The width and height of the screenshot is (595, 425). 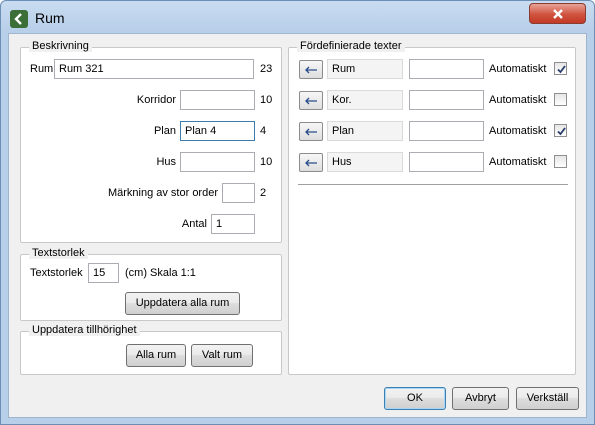 I want to click on hus-label: Hus, so click(x=166, y=162).